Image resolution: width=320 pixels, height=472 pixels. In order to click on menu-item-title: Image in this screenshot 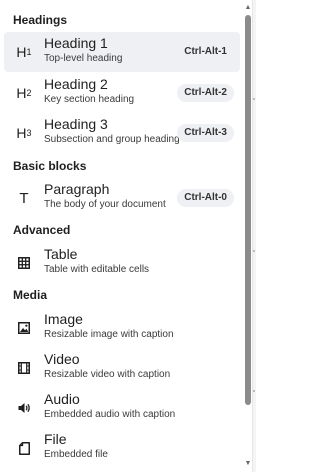, I will do `click(63, 319)`.